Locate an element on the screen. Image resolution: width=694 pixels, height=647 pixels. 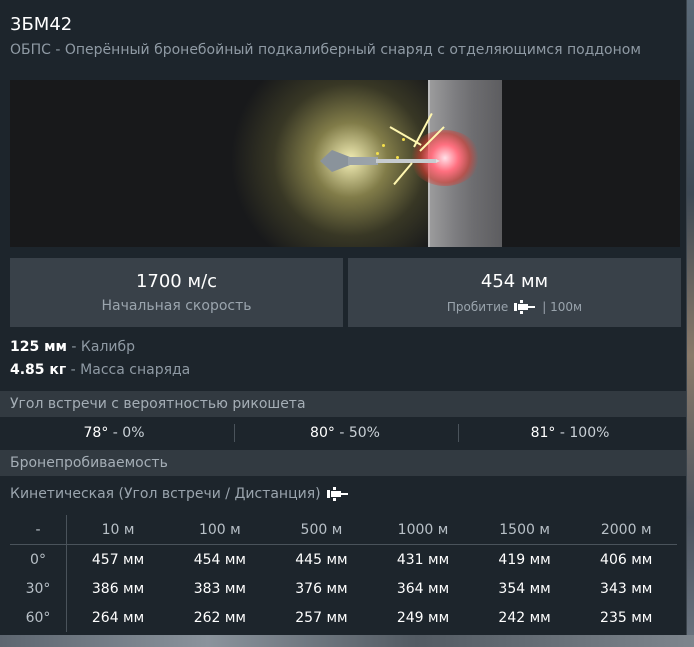
table-cell: 386 мм is located at coordinates (118, 588).